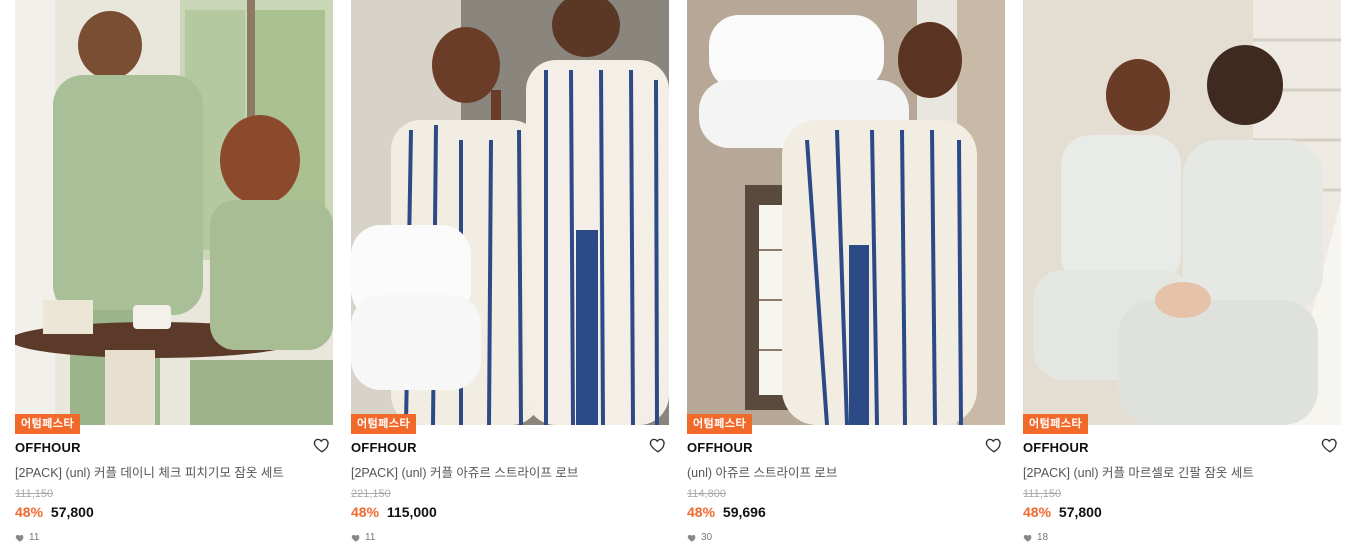  What do you see at coordinates (1138, 471) in the screenshot?
I see `product-name: [2PACK] (unl) 커플 마르셀로 긴팔 잠옷 세트` at bounding box center [1138, 471].